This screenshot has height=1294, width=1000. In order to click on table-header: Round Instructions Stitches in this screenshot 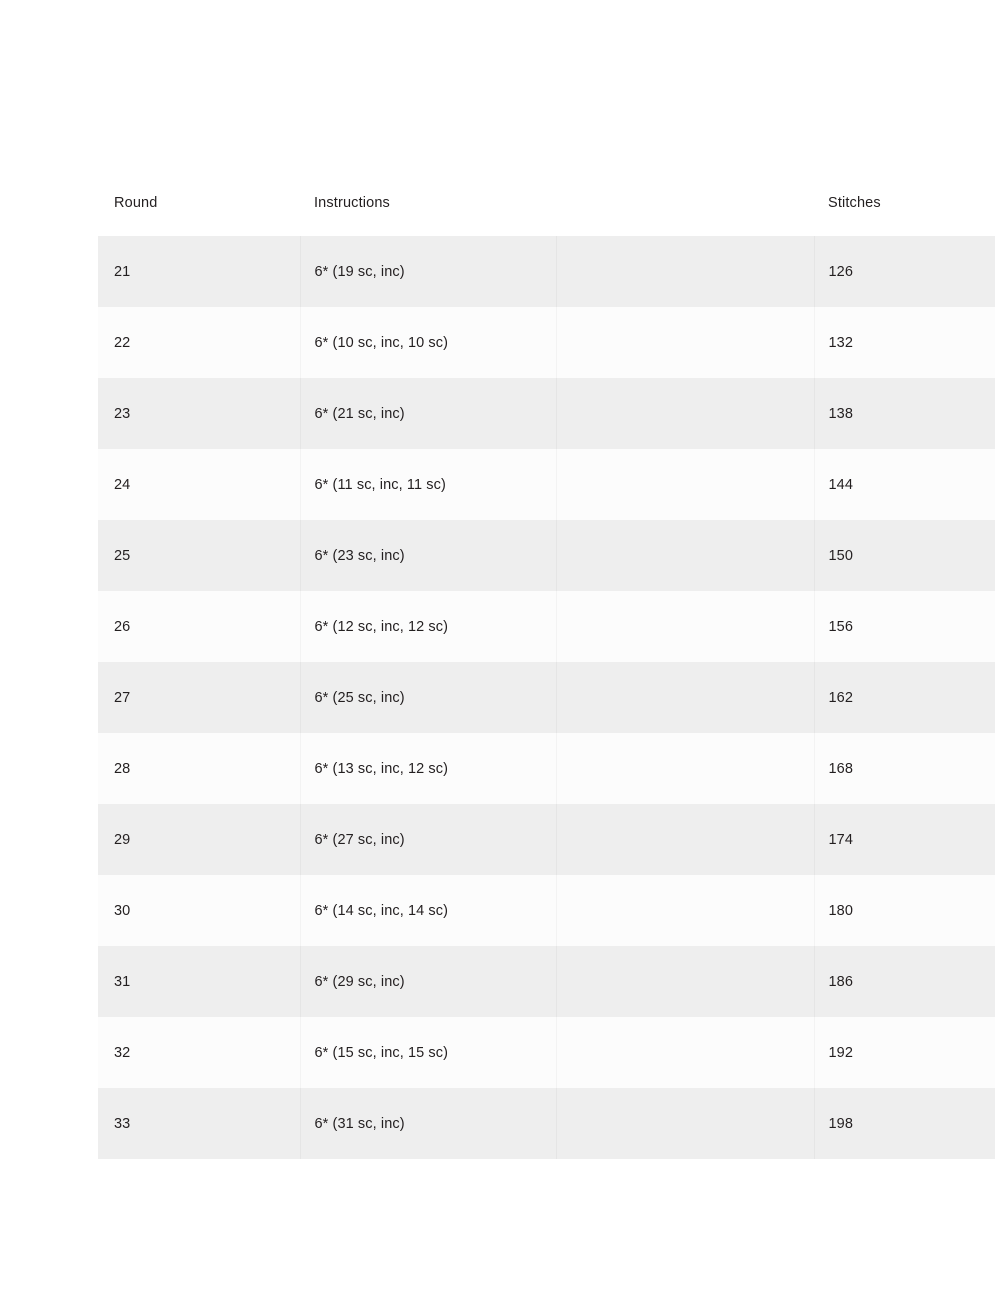, I will do `click(546, 203)`.